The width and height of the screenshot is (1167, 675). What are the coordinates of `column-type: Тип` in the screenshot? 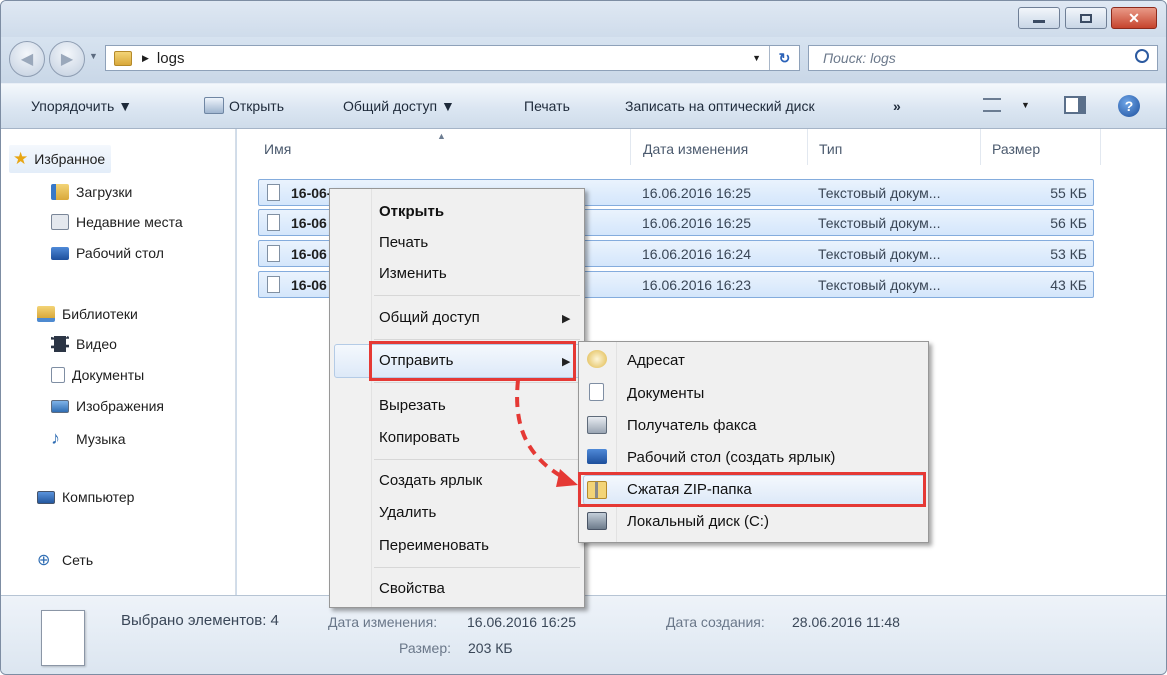 It's located at (830, 149).